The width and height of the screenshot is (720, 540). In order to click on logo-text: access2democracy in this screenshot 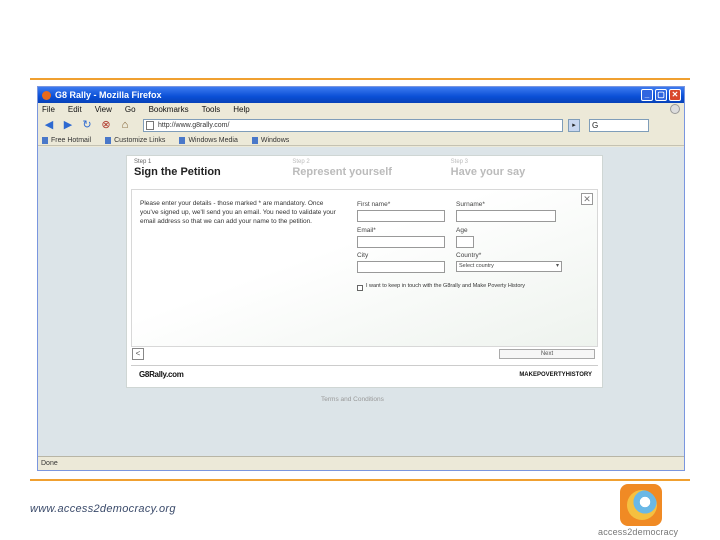, I will do `click(638, 532)`.